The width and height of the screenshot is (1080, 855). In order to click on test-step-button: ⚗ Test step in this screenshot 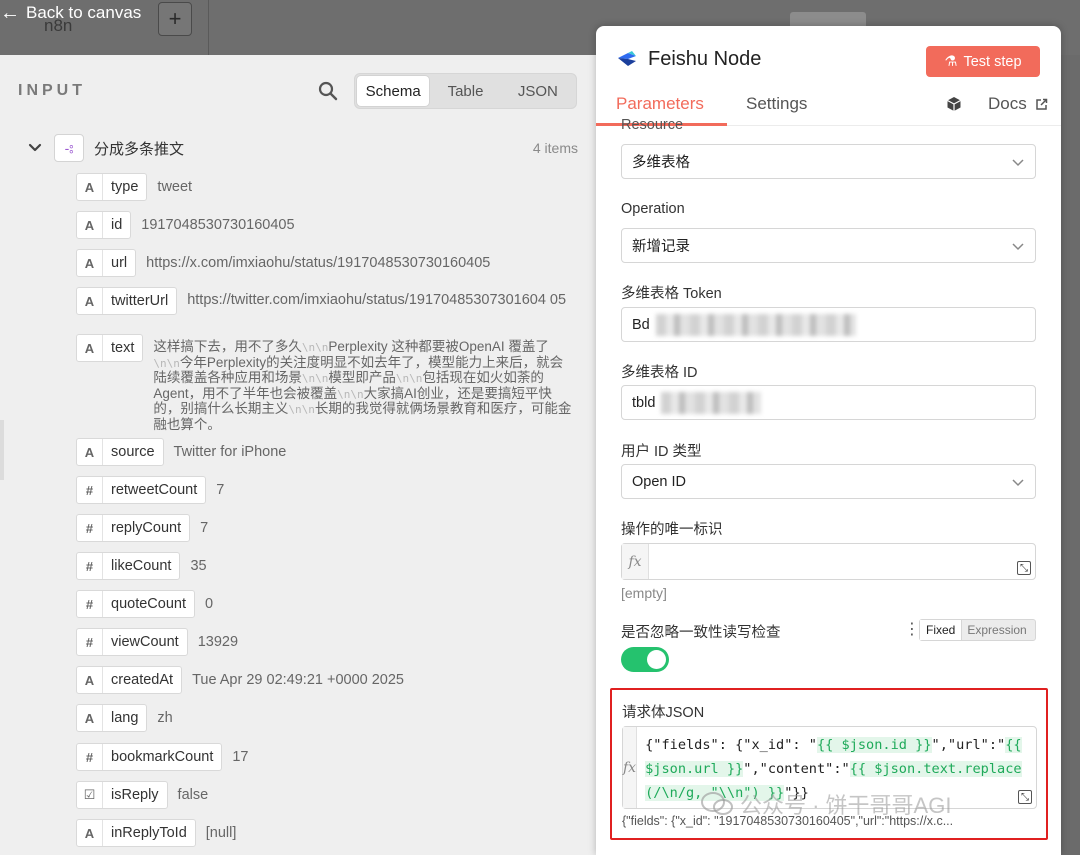, I will do `click(983, 61)`.